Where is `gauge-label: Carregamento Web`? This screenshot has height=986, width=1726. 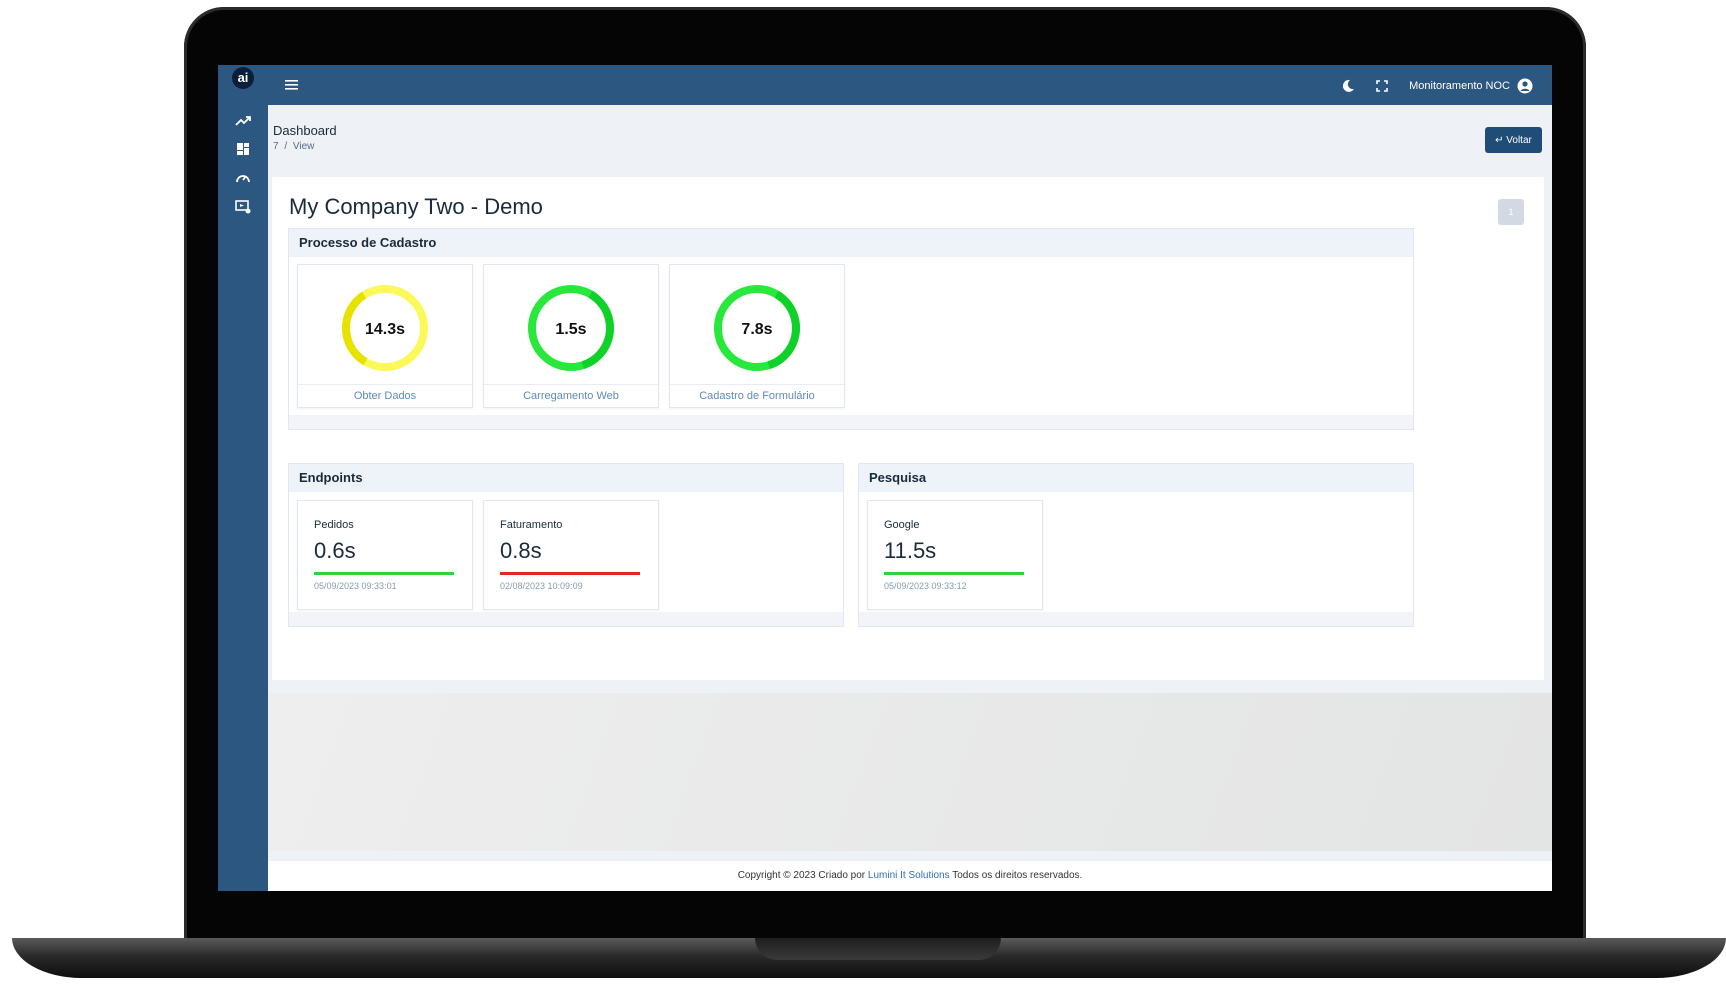 gauge-label: Carregamento Web is located at coordinates (571, 395).